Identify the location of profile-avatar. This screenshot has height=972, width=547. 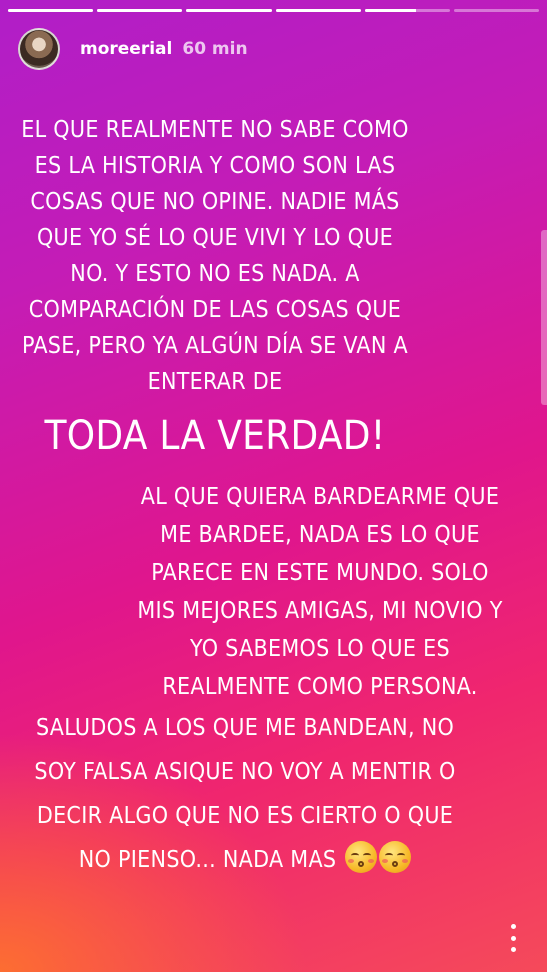
(39, 49).